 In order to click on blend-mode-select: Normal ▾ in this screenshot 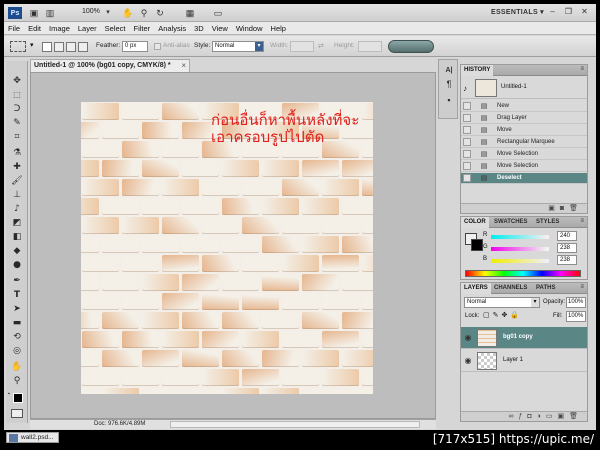, I will do `click(502, 302)`.